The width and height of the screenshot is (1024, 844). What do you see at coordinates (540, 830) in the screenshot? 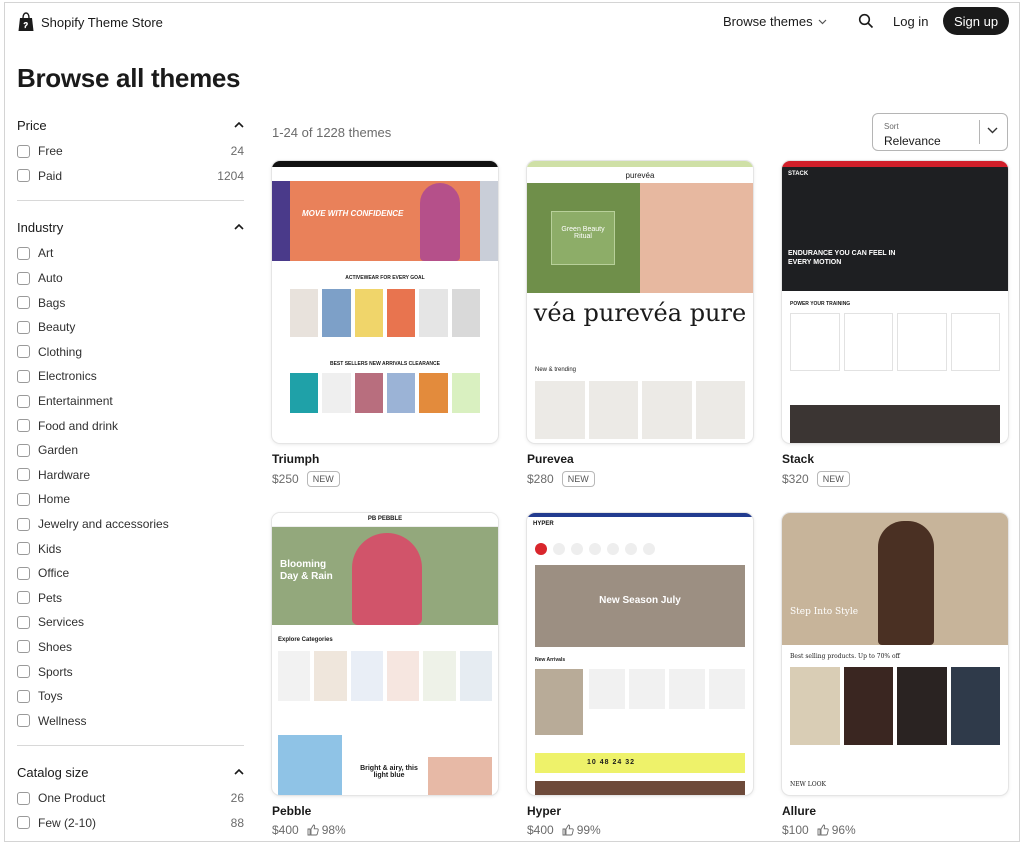
I see `theme-price: $400` at bounding box center [540, 830].